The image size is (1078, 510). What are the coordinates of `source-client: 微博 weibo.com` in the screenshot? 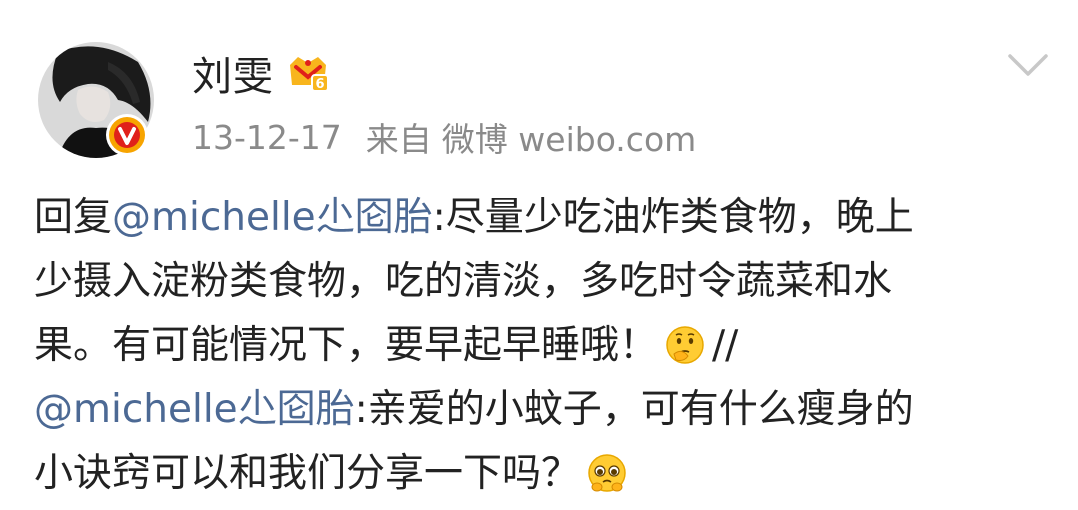 It's located at (569, 137).